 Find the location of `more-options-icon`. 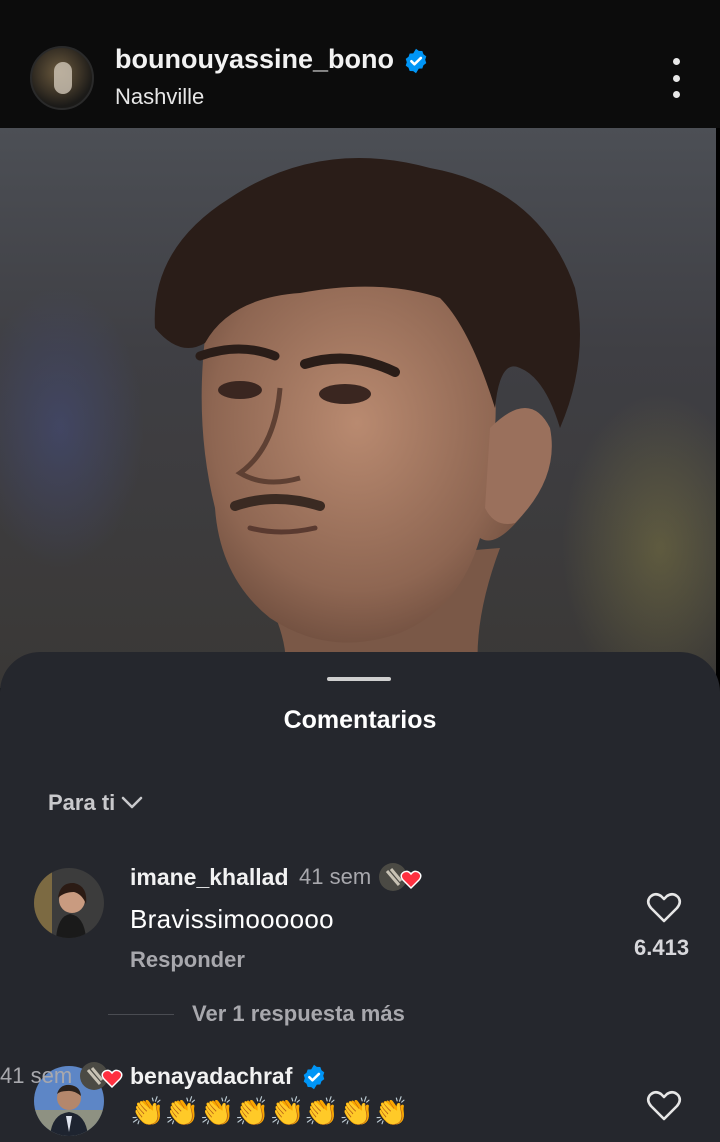

more-options-icon is located at coordinates (676, 78).